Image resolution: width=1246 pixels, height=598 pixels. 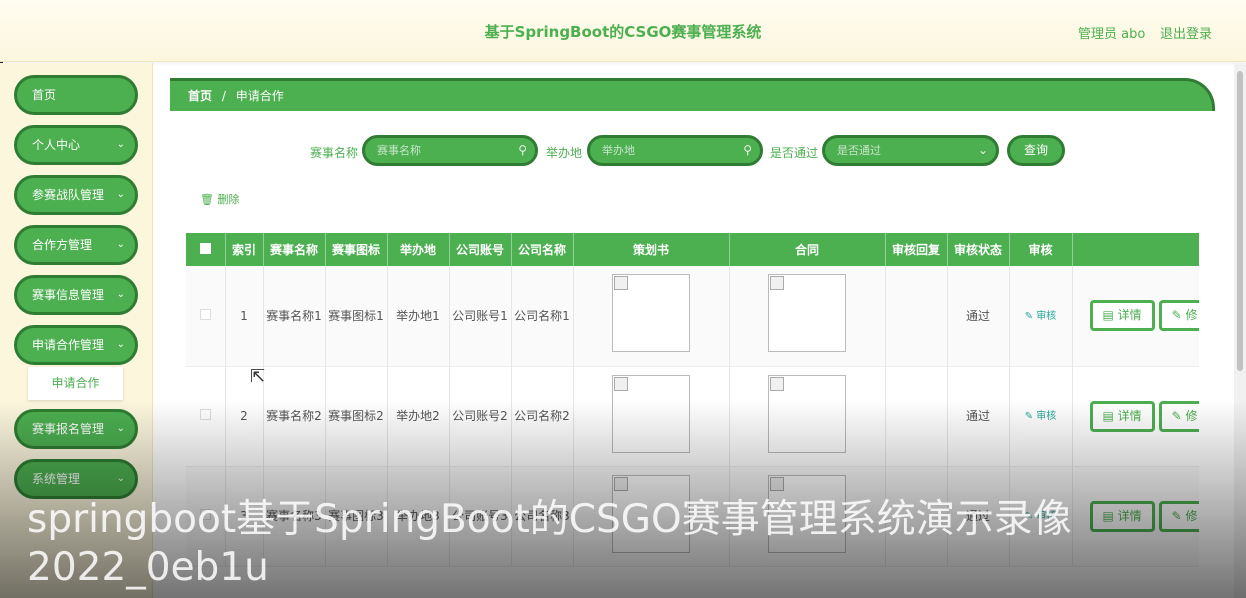 What do you see at coordinates (200, 96) in the screenshot?
I see `breadcrumb-home: 首页` at bounding box center [200, 96].